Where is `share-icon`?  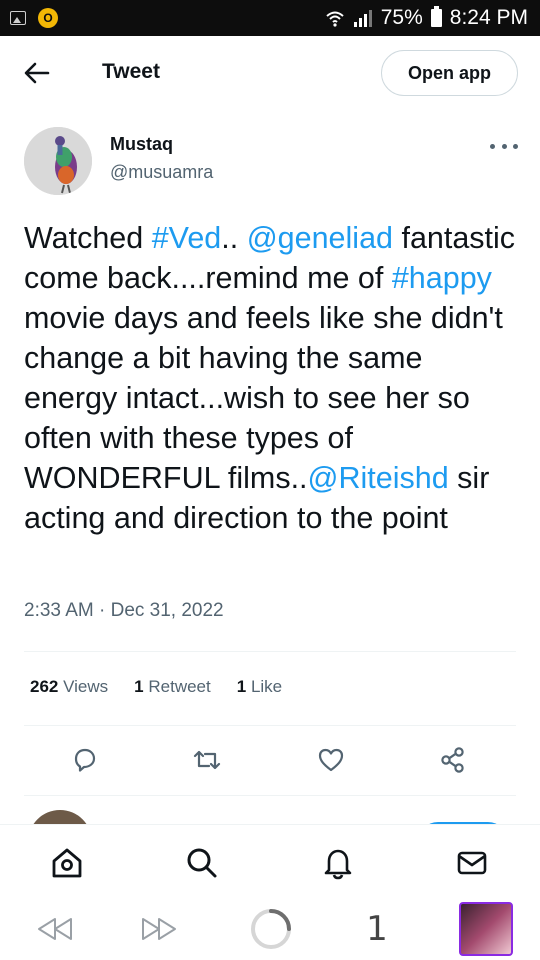
share-icon is located at coordinates (452, 760).